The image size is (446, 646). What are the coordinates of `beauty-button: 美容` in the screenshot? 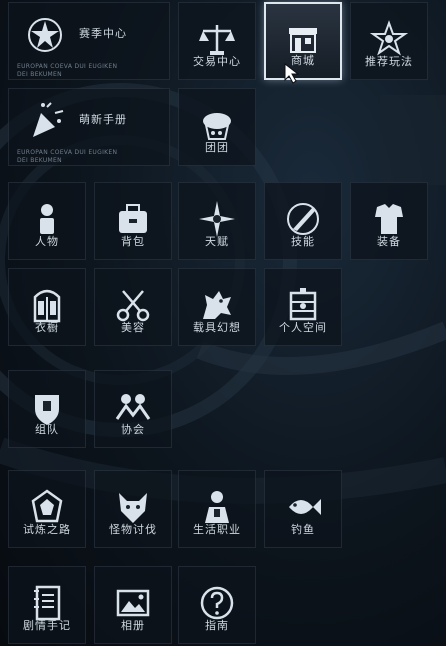 It's located at (133, 307).